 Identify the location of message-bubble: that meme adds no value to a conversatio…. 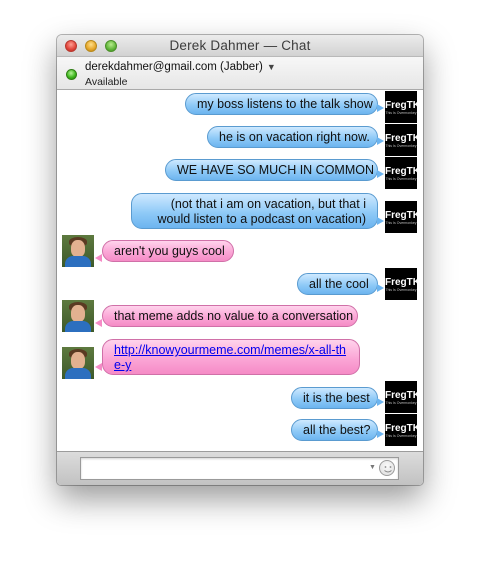
(230, 316).